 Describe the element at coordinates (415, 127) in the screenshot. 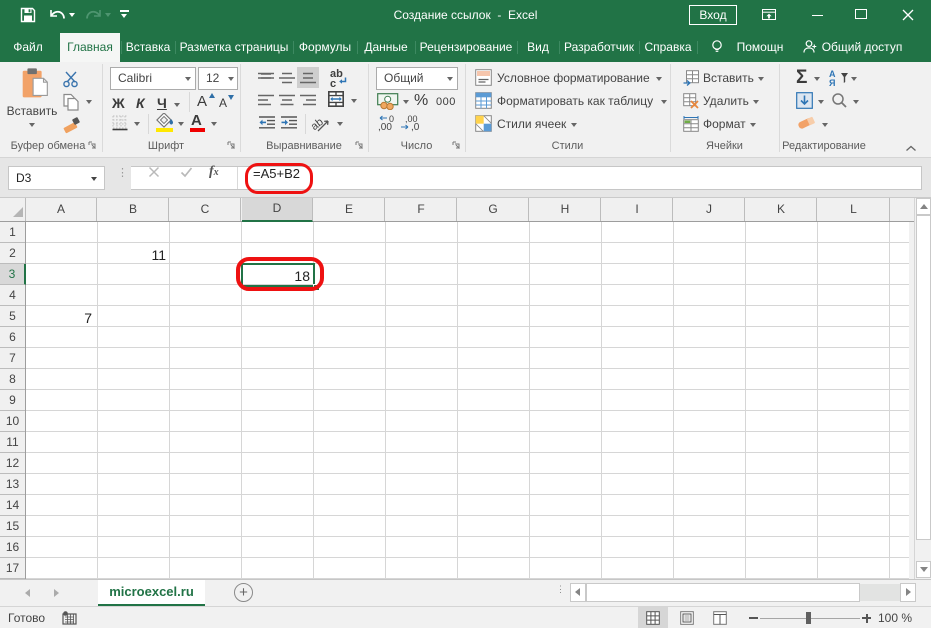

I see `svg-text: ,0` at that location.